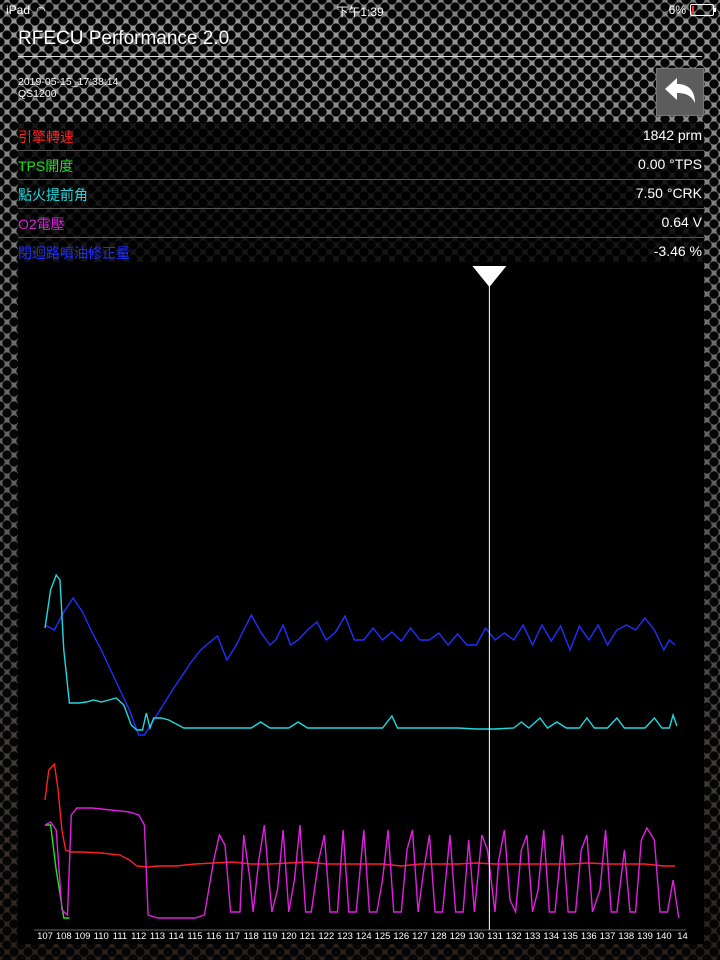  I want to click on session-timestamp: 2019-05-15_17:38:14, so click(68, 82).